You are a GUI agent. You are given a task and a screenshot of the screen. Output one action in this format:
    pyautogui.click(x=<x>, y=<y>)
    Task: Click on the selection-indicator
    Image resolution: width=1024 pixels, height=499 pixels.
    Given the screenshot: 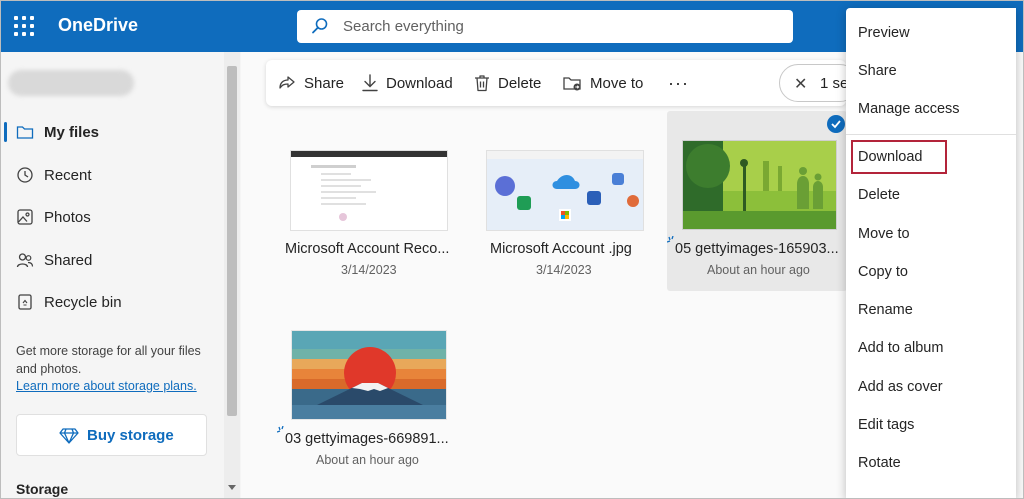 What is the action you would take?
    pyautogui.click(x=5, y=132)
    